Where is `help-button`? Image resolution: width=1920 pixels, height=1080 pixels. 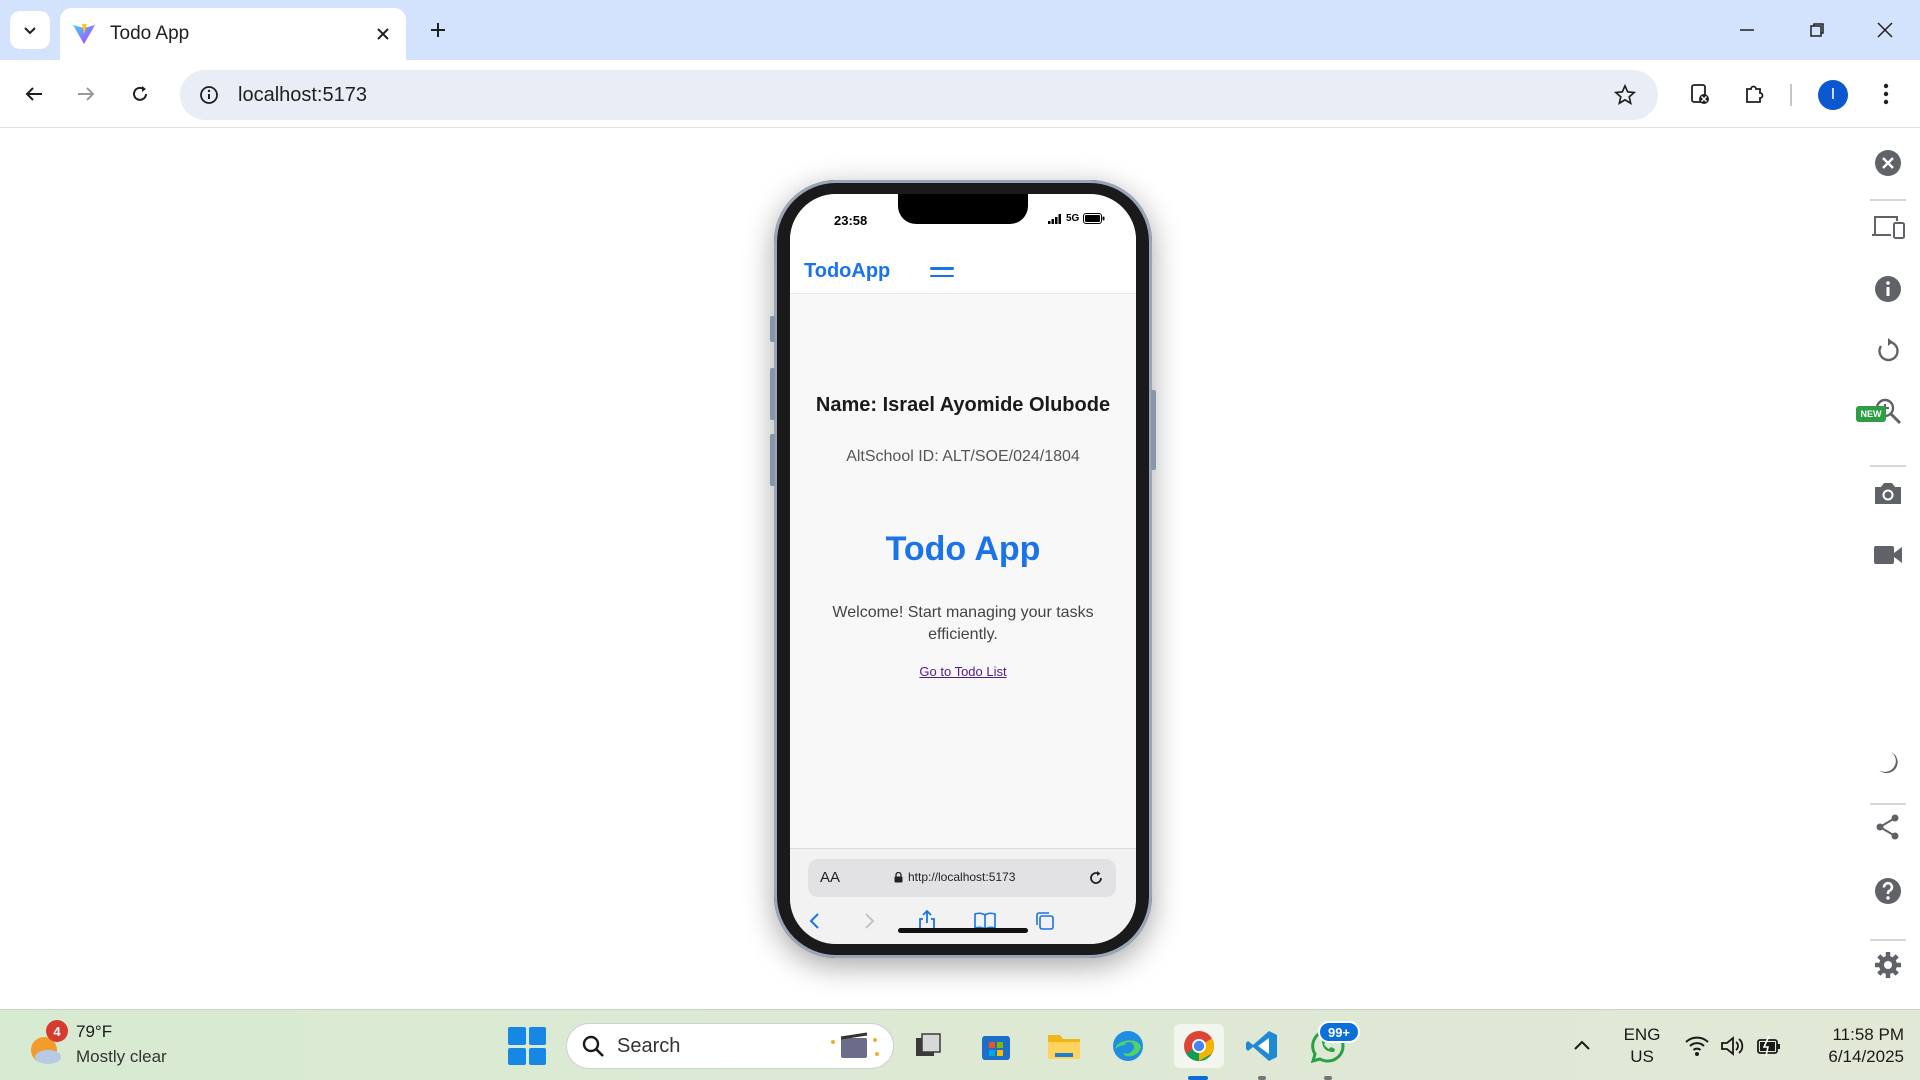 help-button is located at coordinates (1888, 891).